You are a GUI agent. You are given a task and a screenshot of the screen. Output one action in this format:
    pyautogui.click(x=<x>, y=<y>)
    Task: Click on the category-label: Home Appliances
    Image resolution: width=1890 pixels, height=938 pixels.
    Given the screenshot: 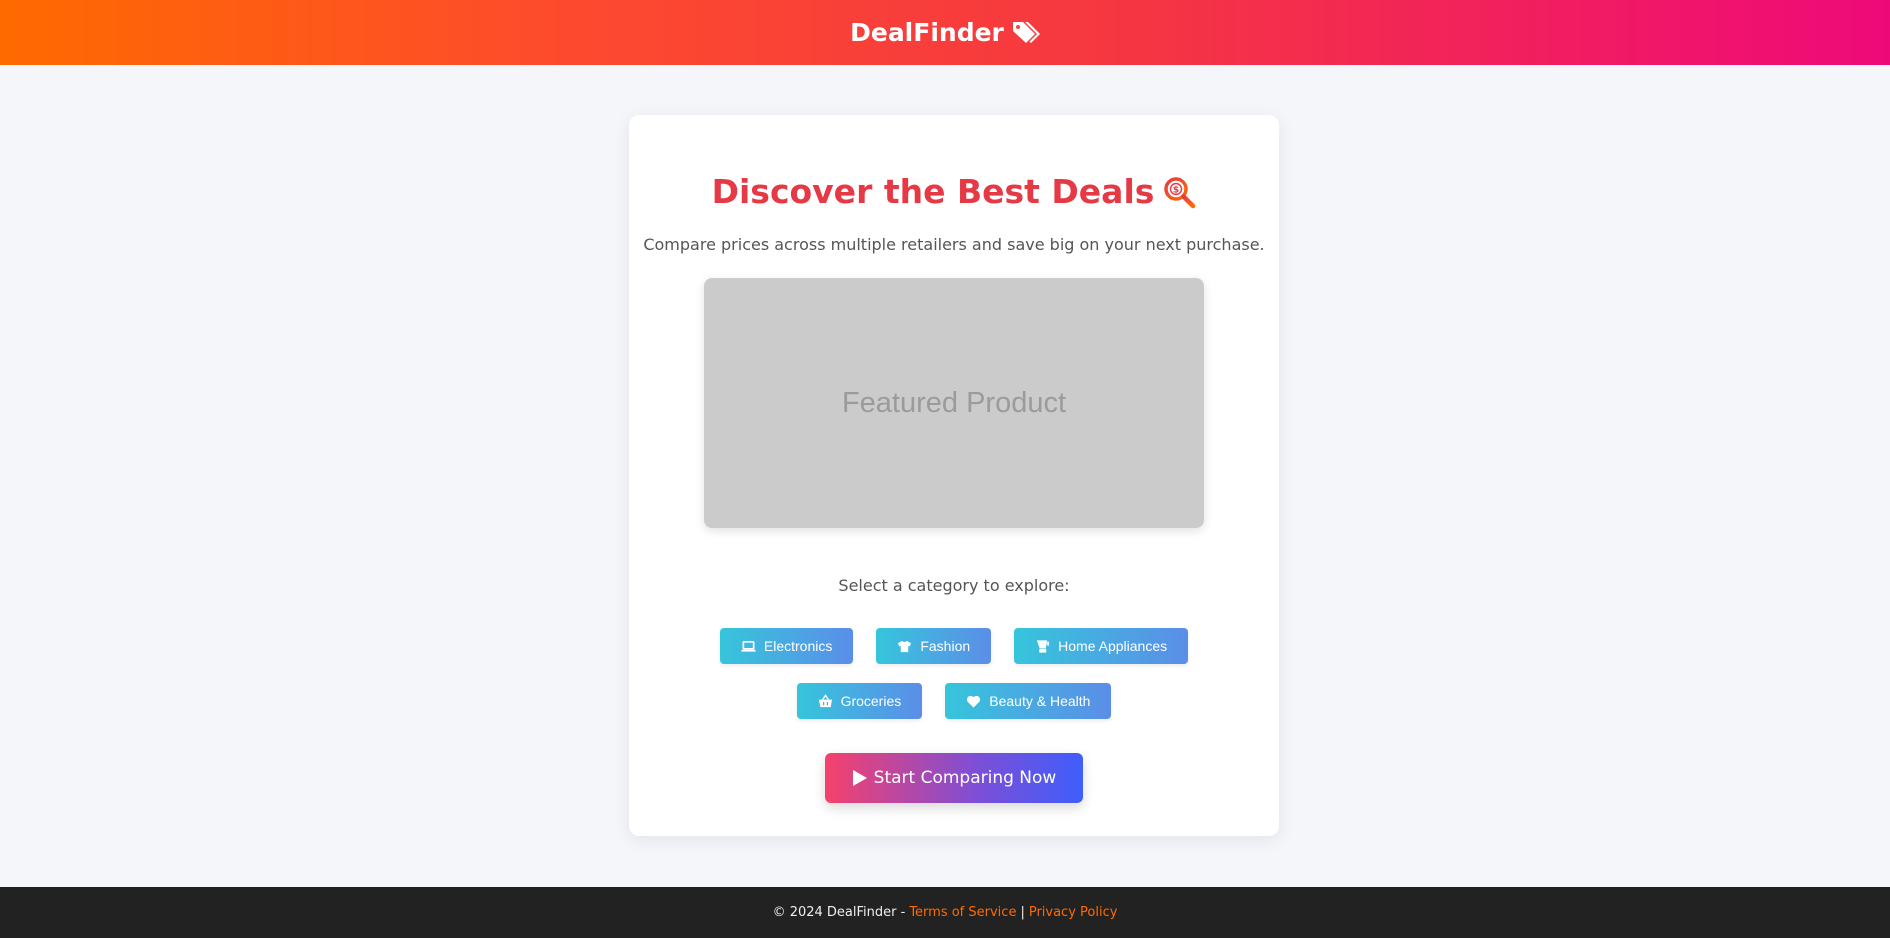 What is the action you would take?
    pyautogui.click(x=1113, y=646)
    